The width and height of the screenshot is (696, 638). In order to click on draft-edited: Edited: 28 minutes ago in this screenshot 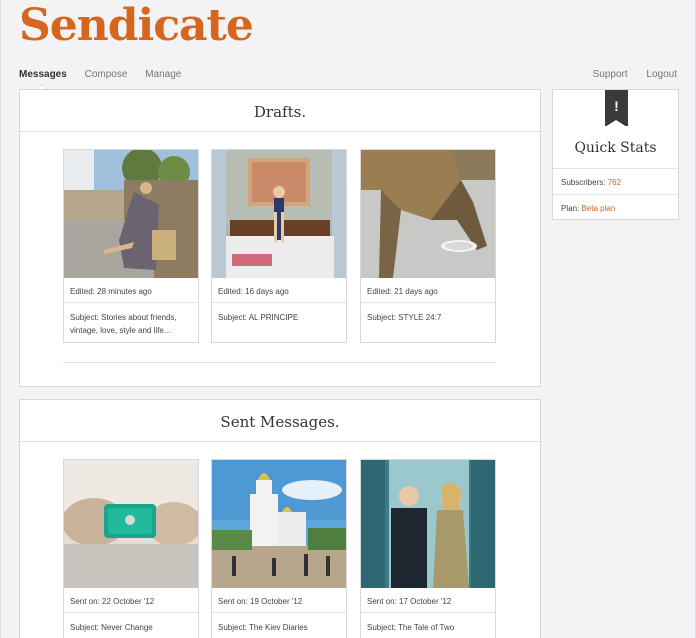, I will do `click(131, 290)`.